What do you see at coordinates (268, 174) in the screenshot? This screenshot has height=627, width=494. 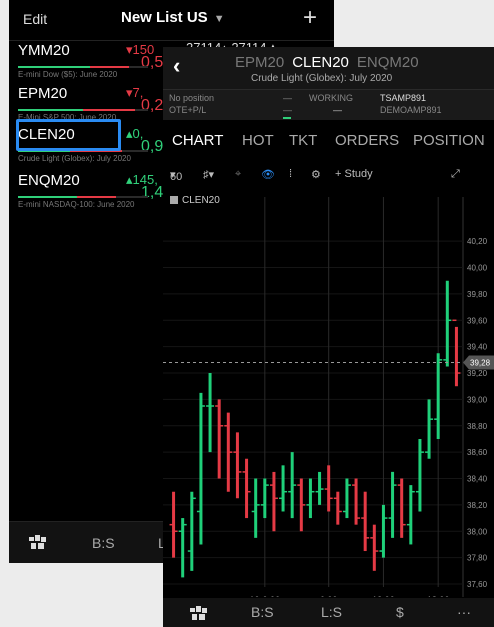 I see `eye-icon: 👁` at bounding box center [268, 174].